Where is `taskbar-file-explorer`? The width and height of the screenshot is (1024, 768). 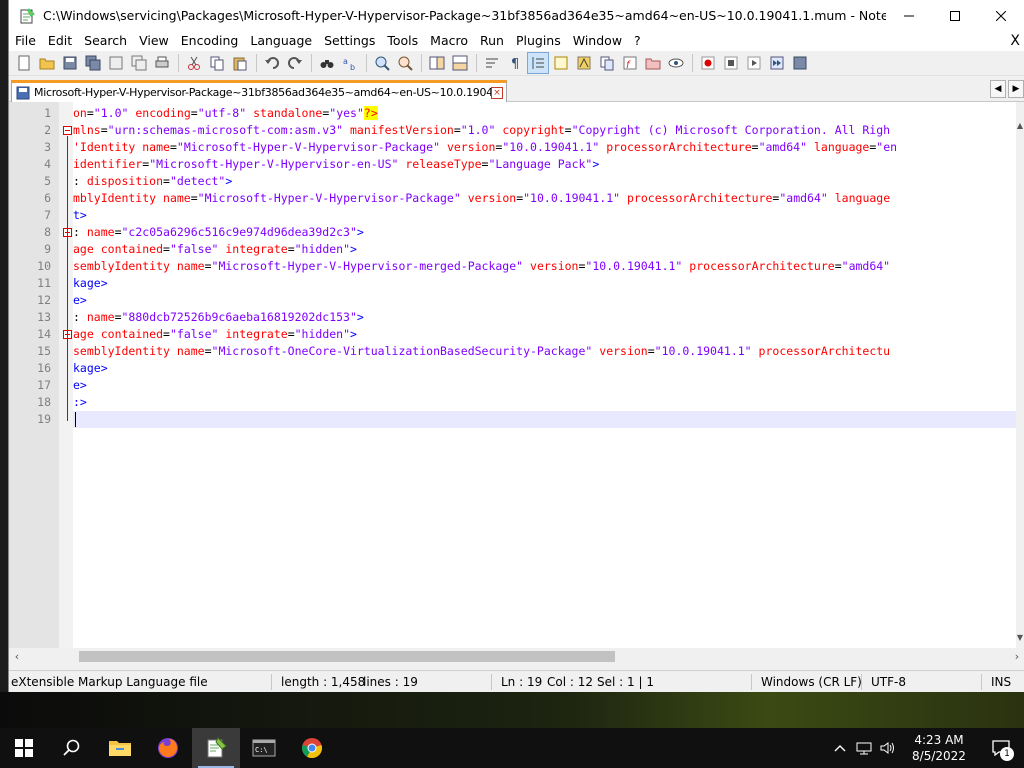 taskbar-file-explorer is located at coordinates (120, 748).